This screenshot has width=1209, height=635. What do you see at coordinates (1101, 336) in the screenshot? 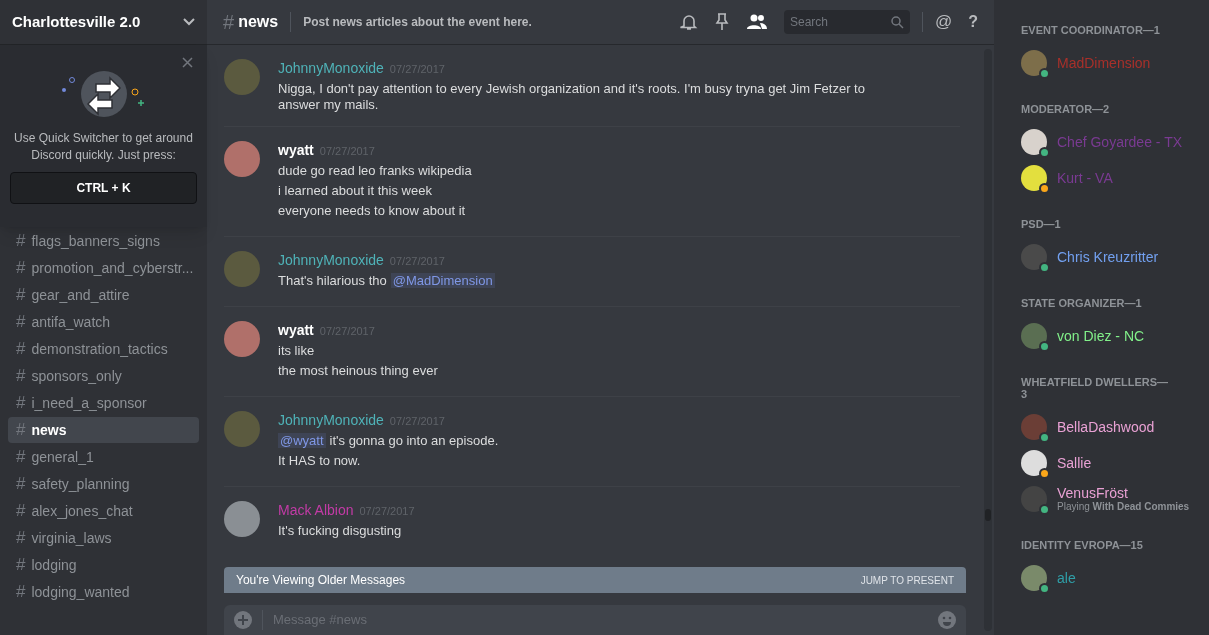
I see `member-name: von Diez - NC` at bounding box center [1101, 336].